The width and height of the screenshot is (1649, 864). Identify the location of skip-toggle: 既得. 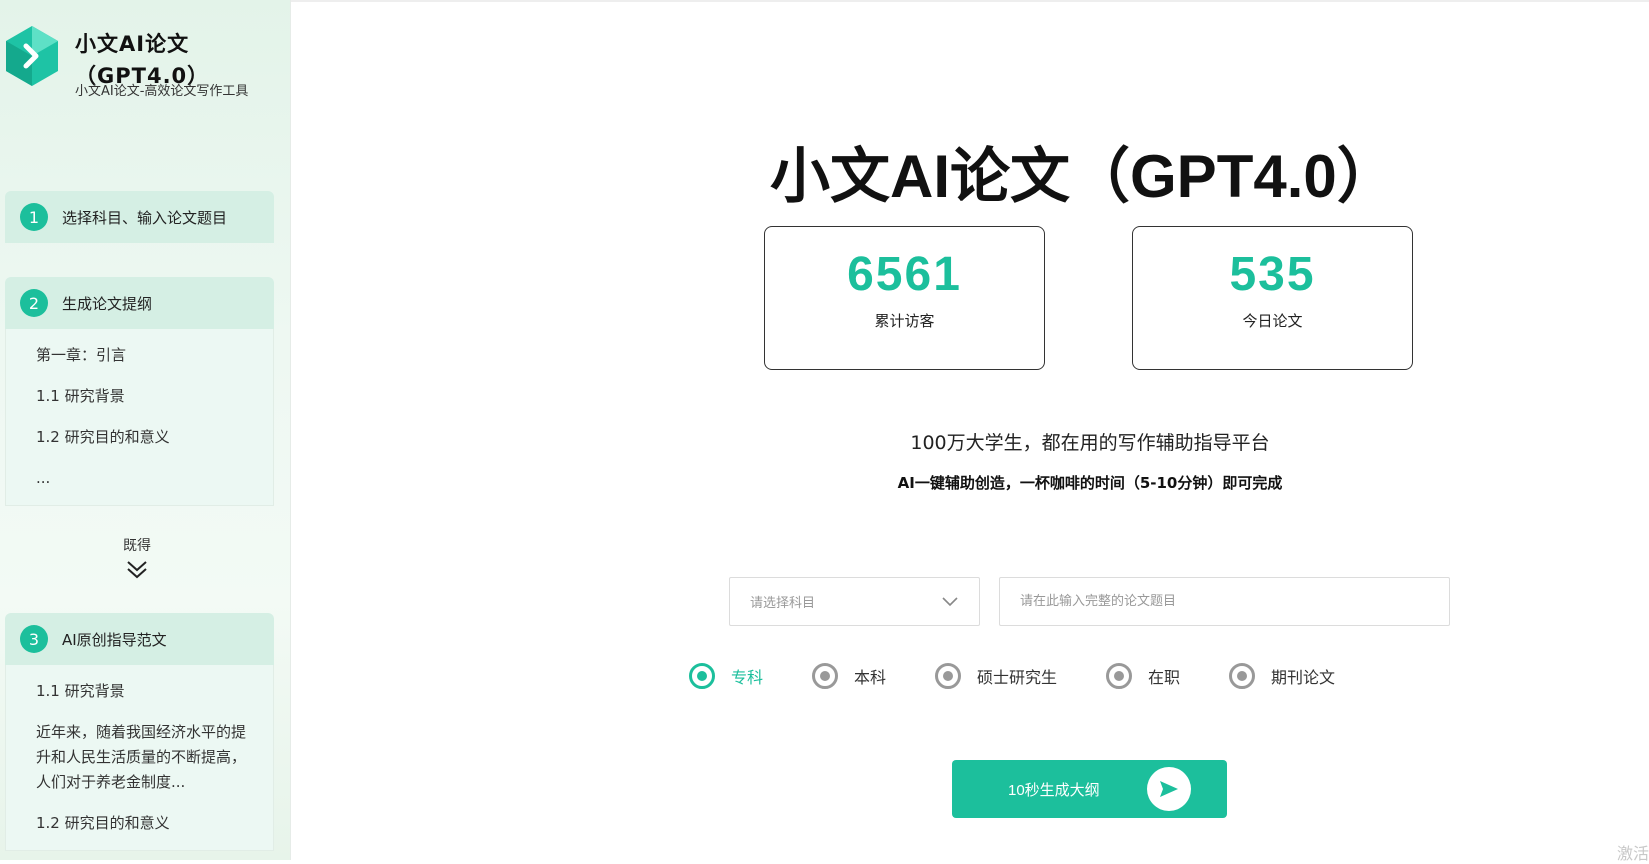
(137, 557).